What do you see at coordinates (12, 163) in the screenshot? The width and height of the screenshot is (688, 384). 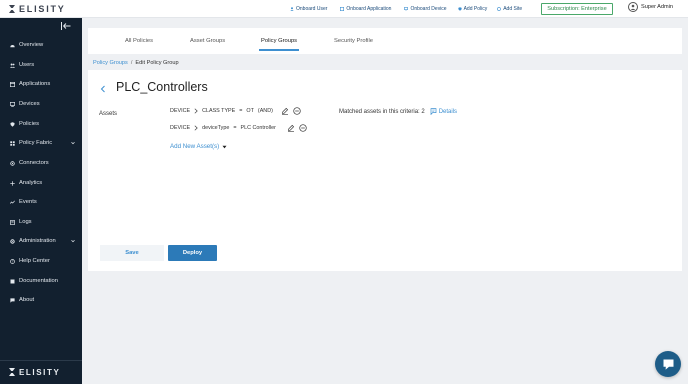 I see `connectors-icon` at bounding box center [12, 163].